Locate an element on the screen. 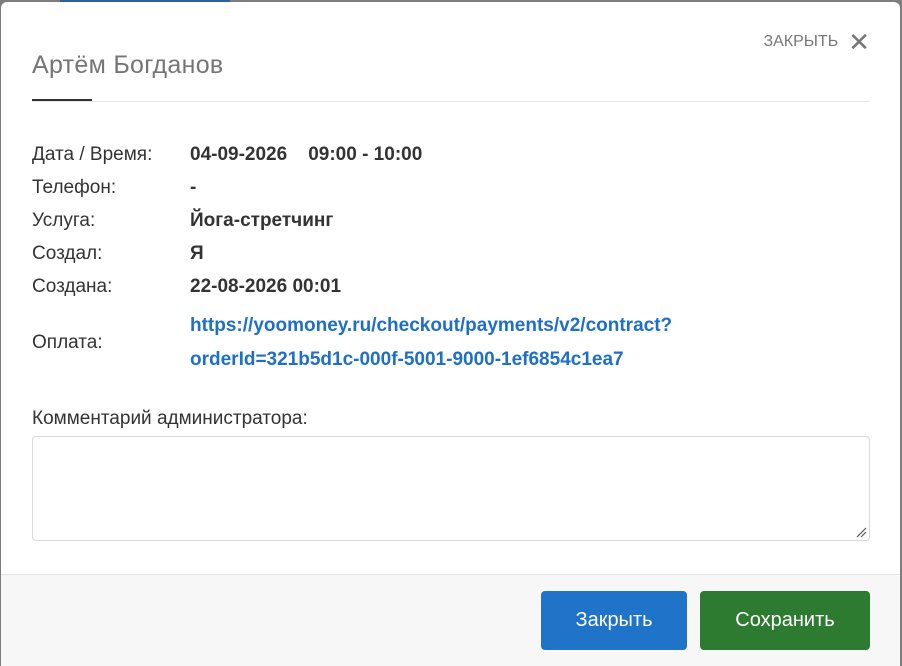 The image size is (902, 666). payment-label: Оплата: is located at coordinates (67, 342).